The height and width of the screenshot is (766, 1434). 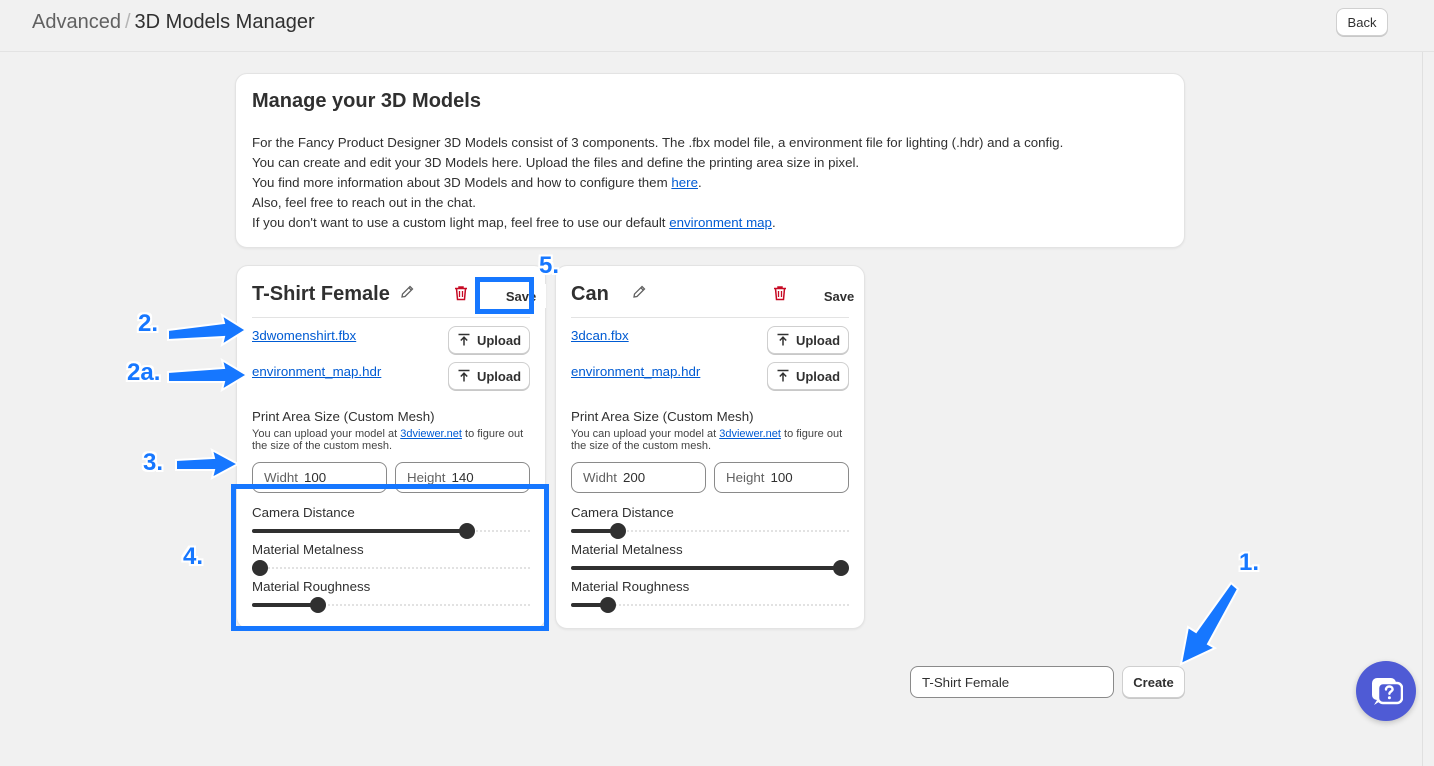 I want to click on scrollbar-track, so click(x=1422, y=409).